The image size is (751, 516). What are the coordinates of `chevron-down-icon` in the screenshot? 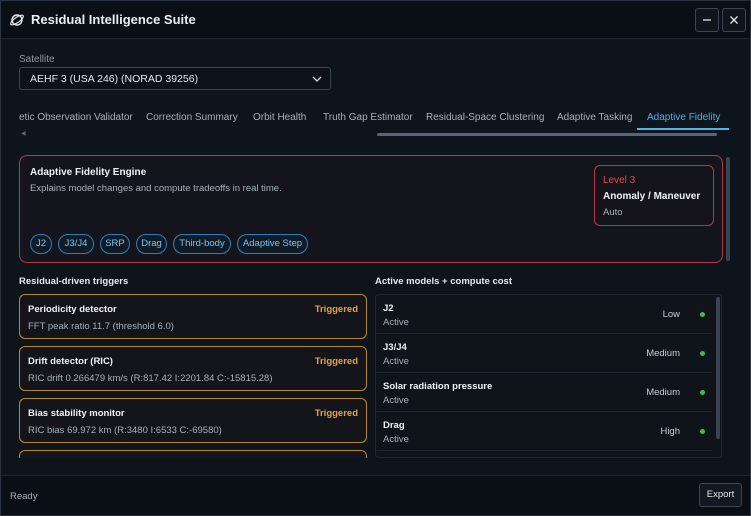 It's located at (317, 79).